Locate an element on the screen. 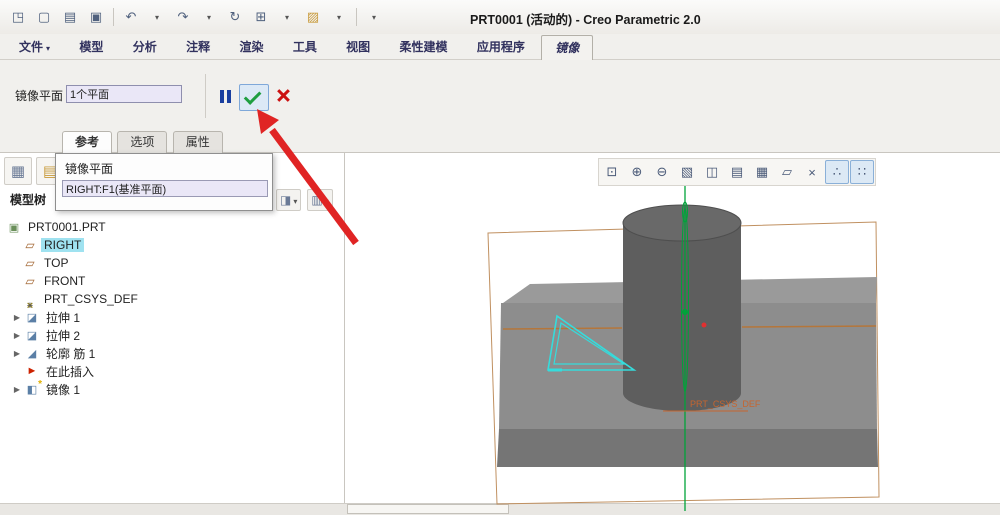  axis-point is located at coordinates (685, 312).